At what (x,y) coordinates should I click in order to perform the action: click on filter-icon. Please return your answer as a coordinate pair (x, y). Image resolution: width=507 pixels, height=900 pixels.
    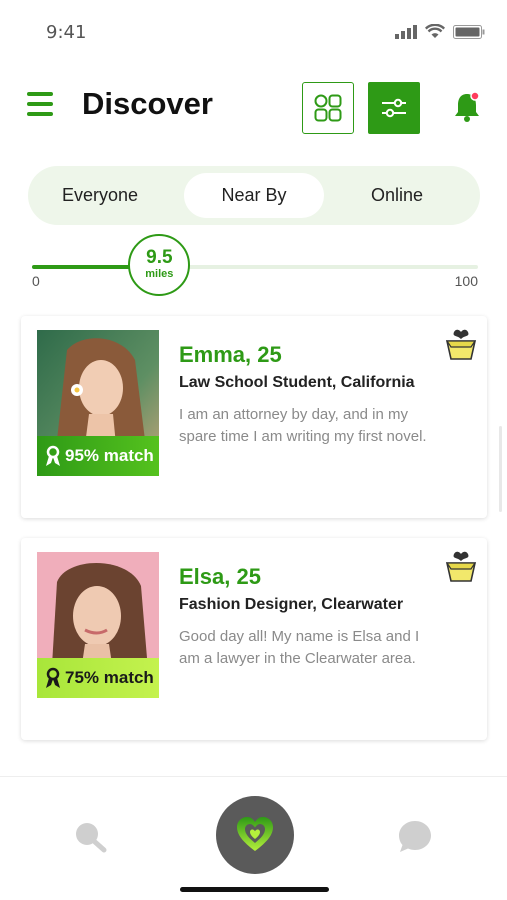
    Looking at the image, I should click on (394, 108).